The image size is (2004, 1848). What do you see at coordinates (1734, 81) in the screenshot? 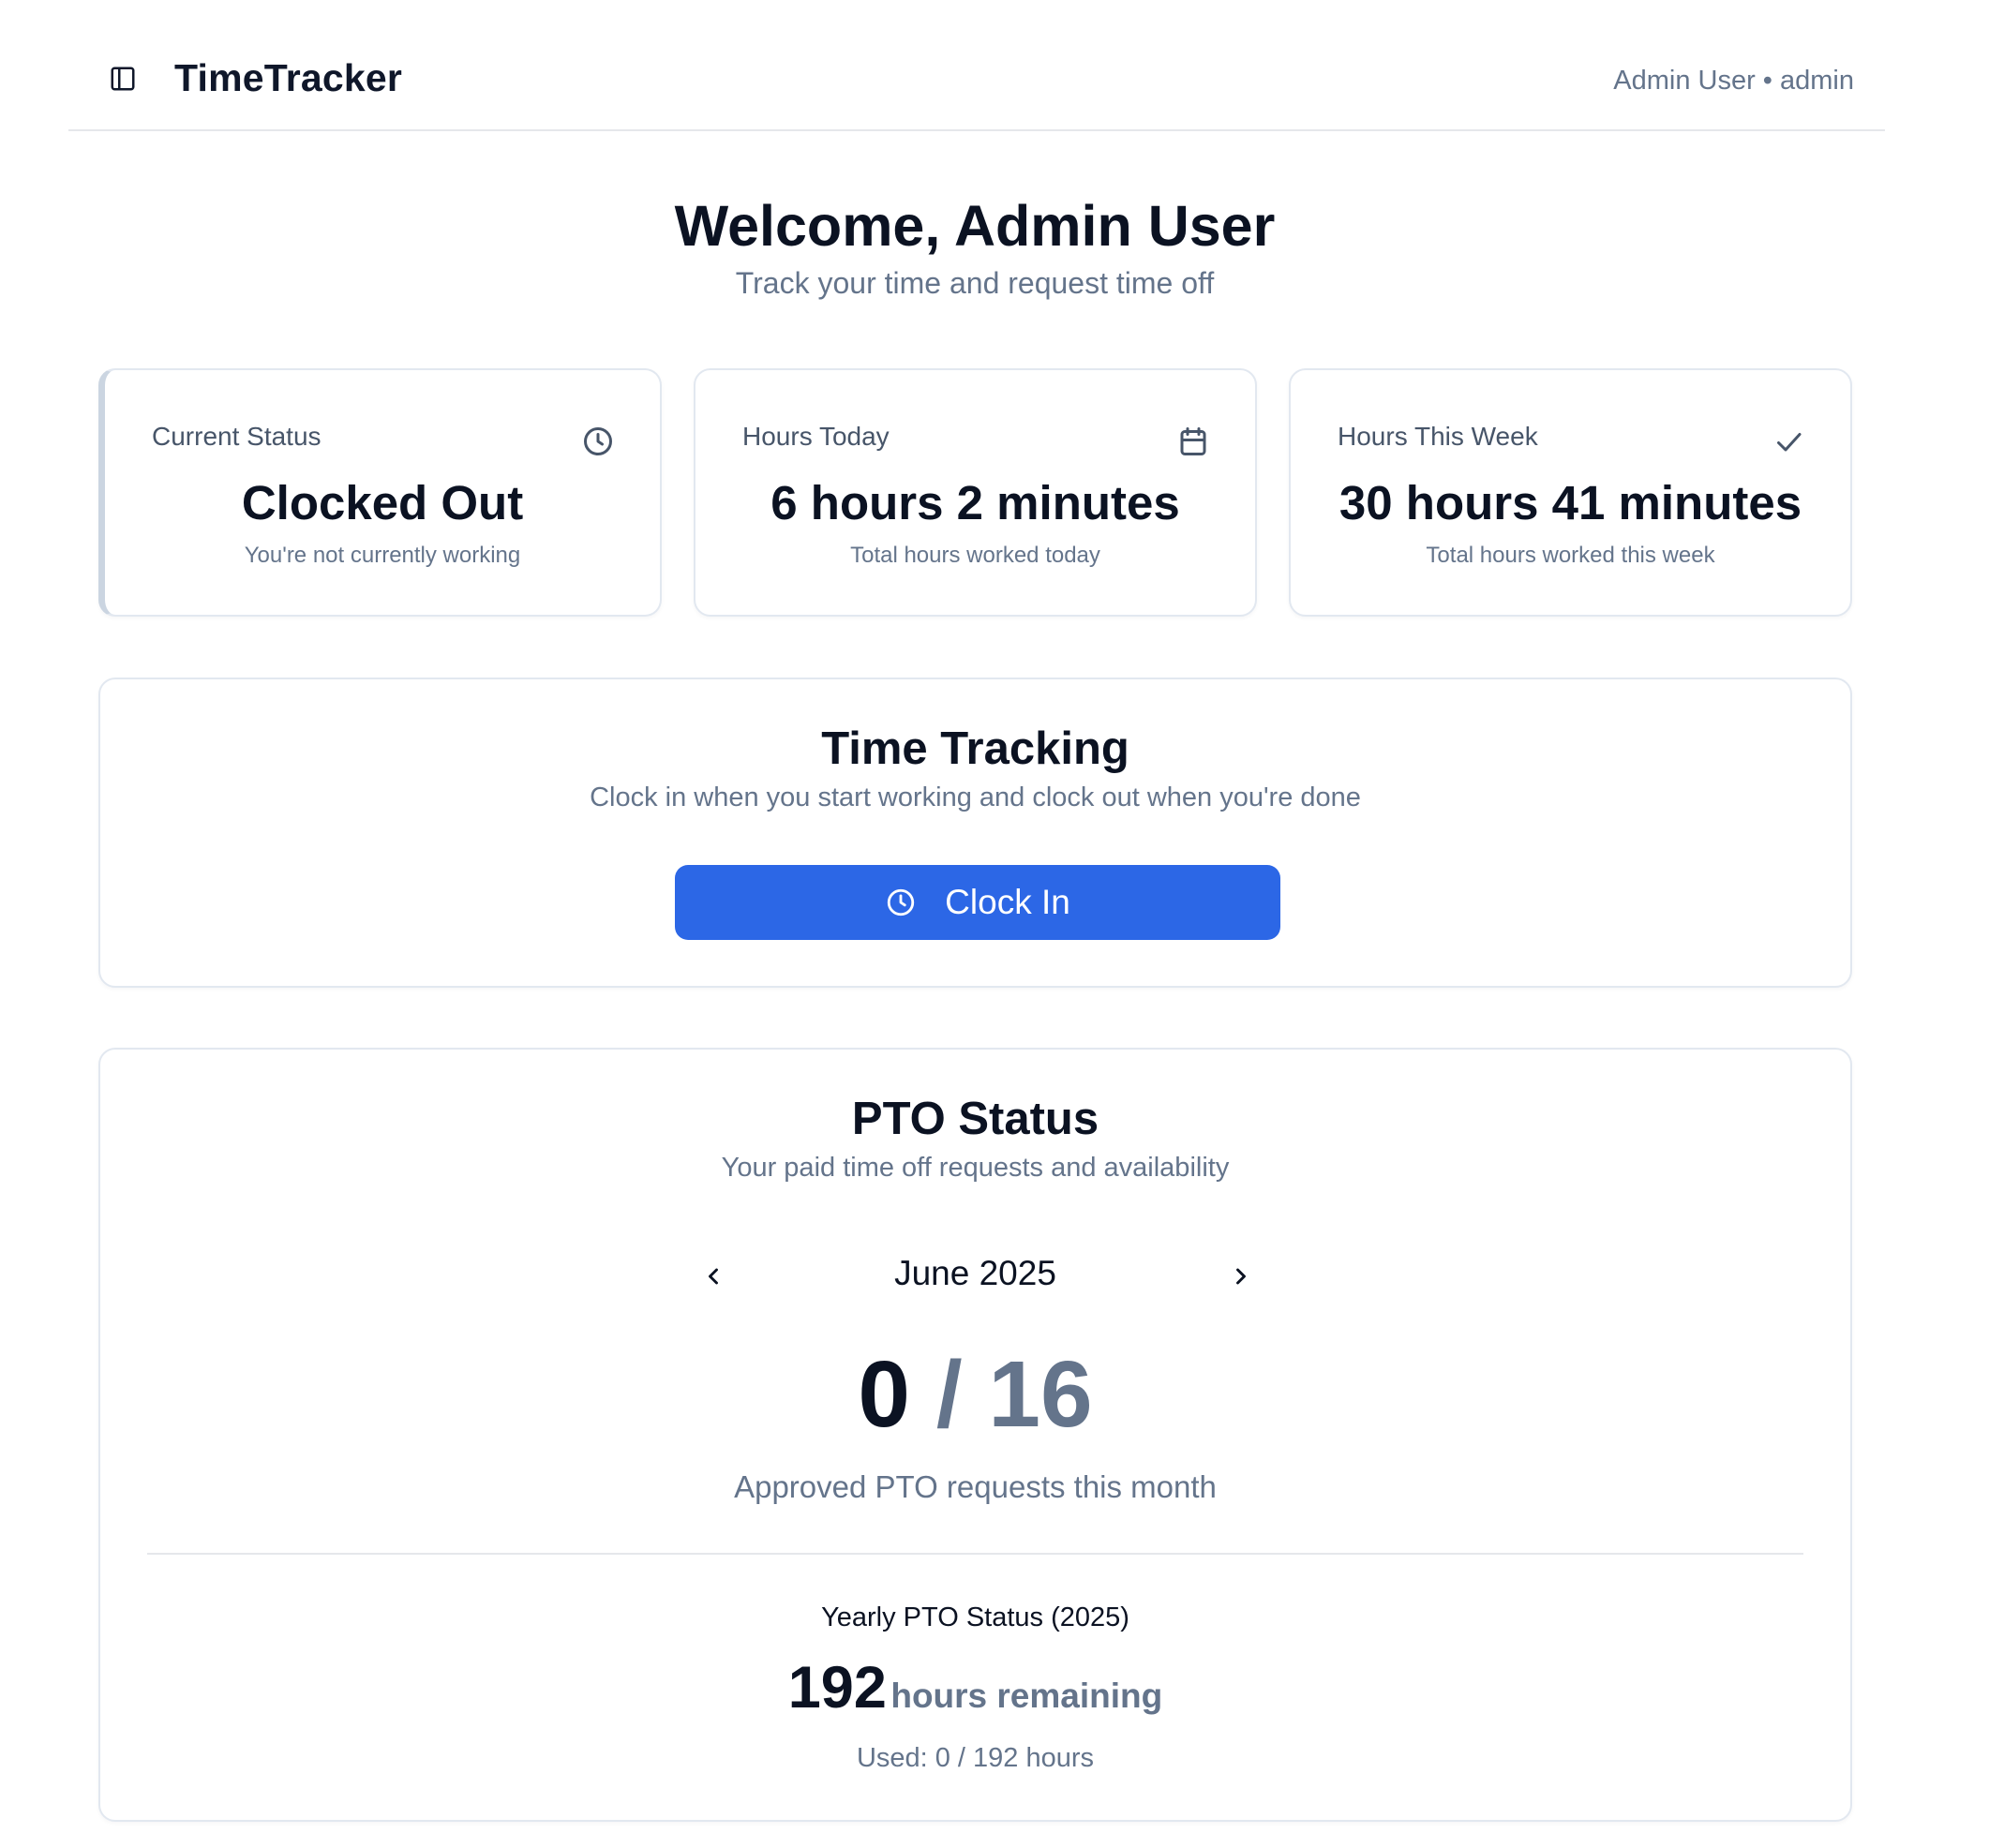
I see `user-info: Admin User • admin` at bounding box center [1734, 81].